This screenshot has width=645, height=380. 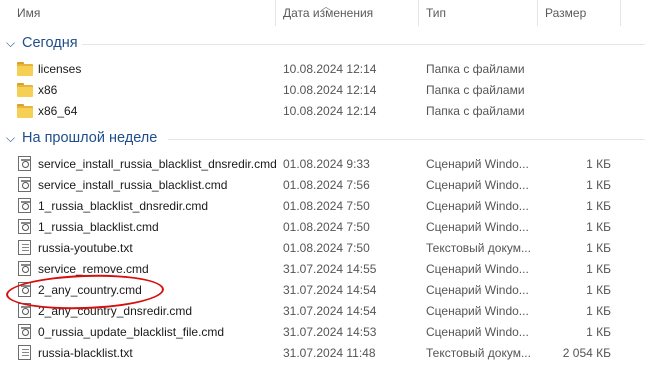 What do you see at coordinates (329, 353) in the screenshot?
I see `file-date: 31.07.2024 11:48` at bounding box center [329, 353].